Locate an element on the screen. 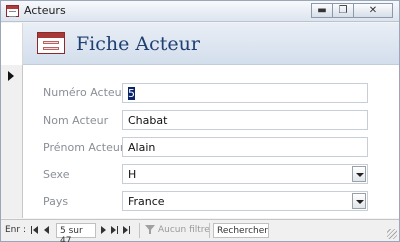 This screenshot has height=242, width=400. pays-dropdown-button is located at coordinates (359, 201).